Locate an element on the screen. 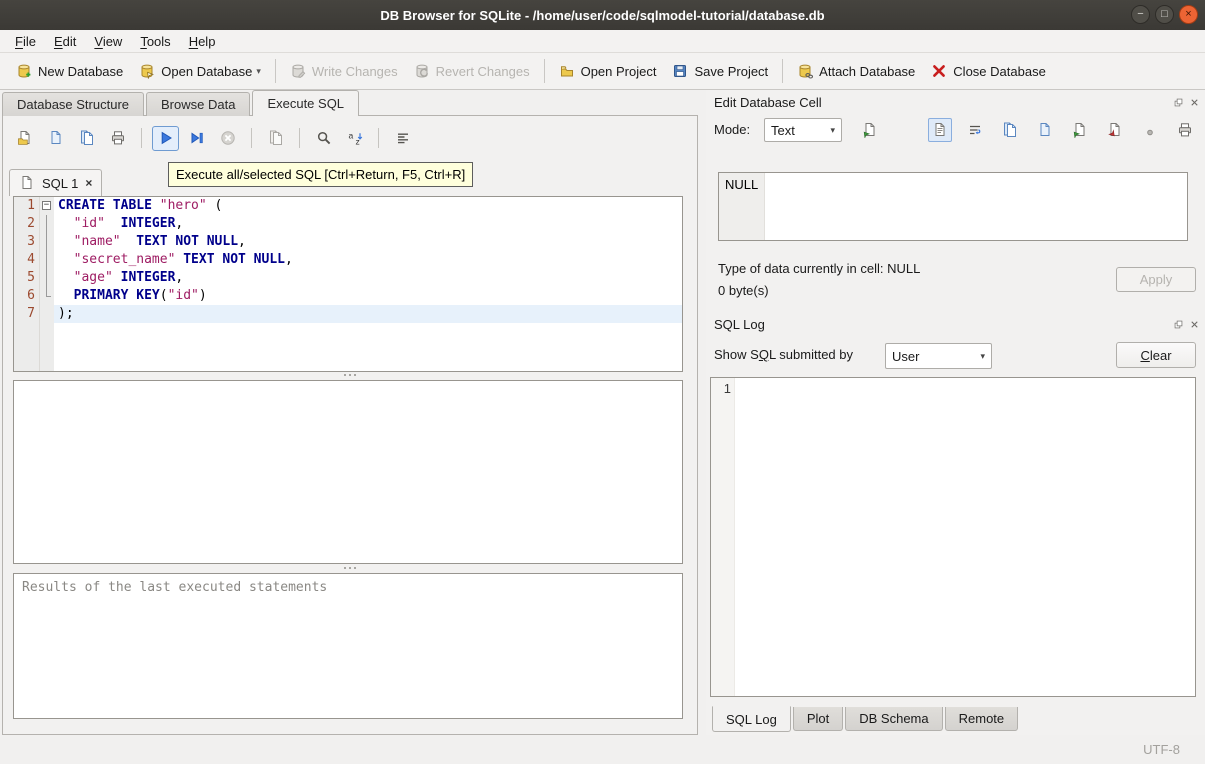 Image resolution: width=1205 pixels, height=764 pixels. results-placeholder: Results of the last executed statements is located at coordinates (175, 587).